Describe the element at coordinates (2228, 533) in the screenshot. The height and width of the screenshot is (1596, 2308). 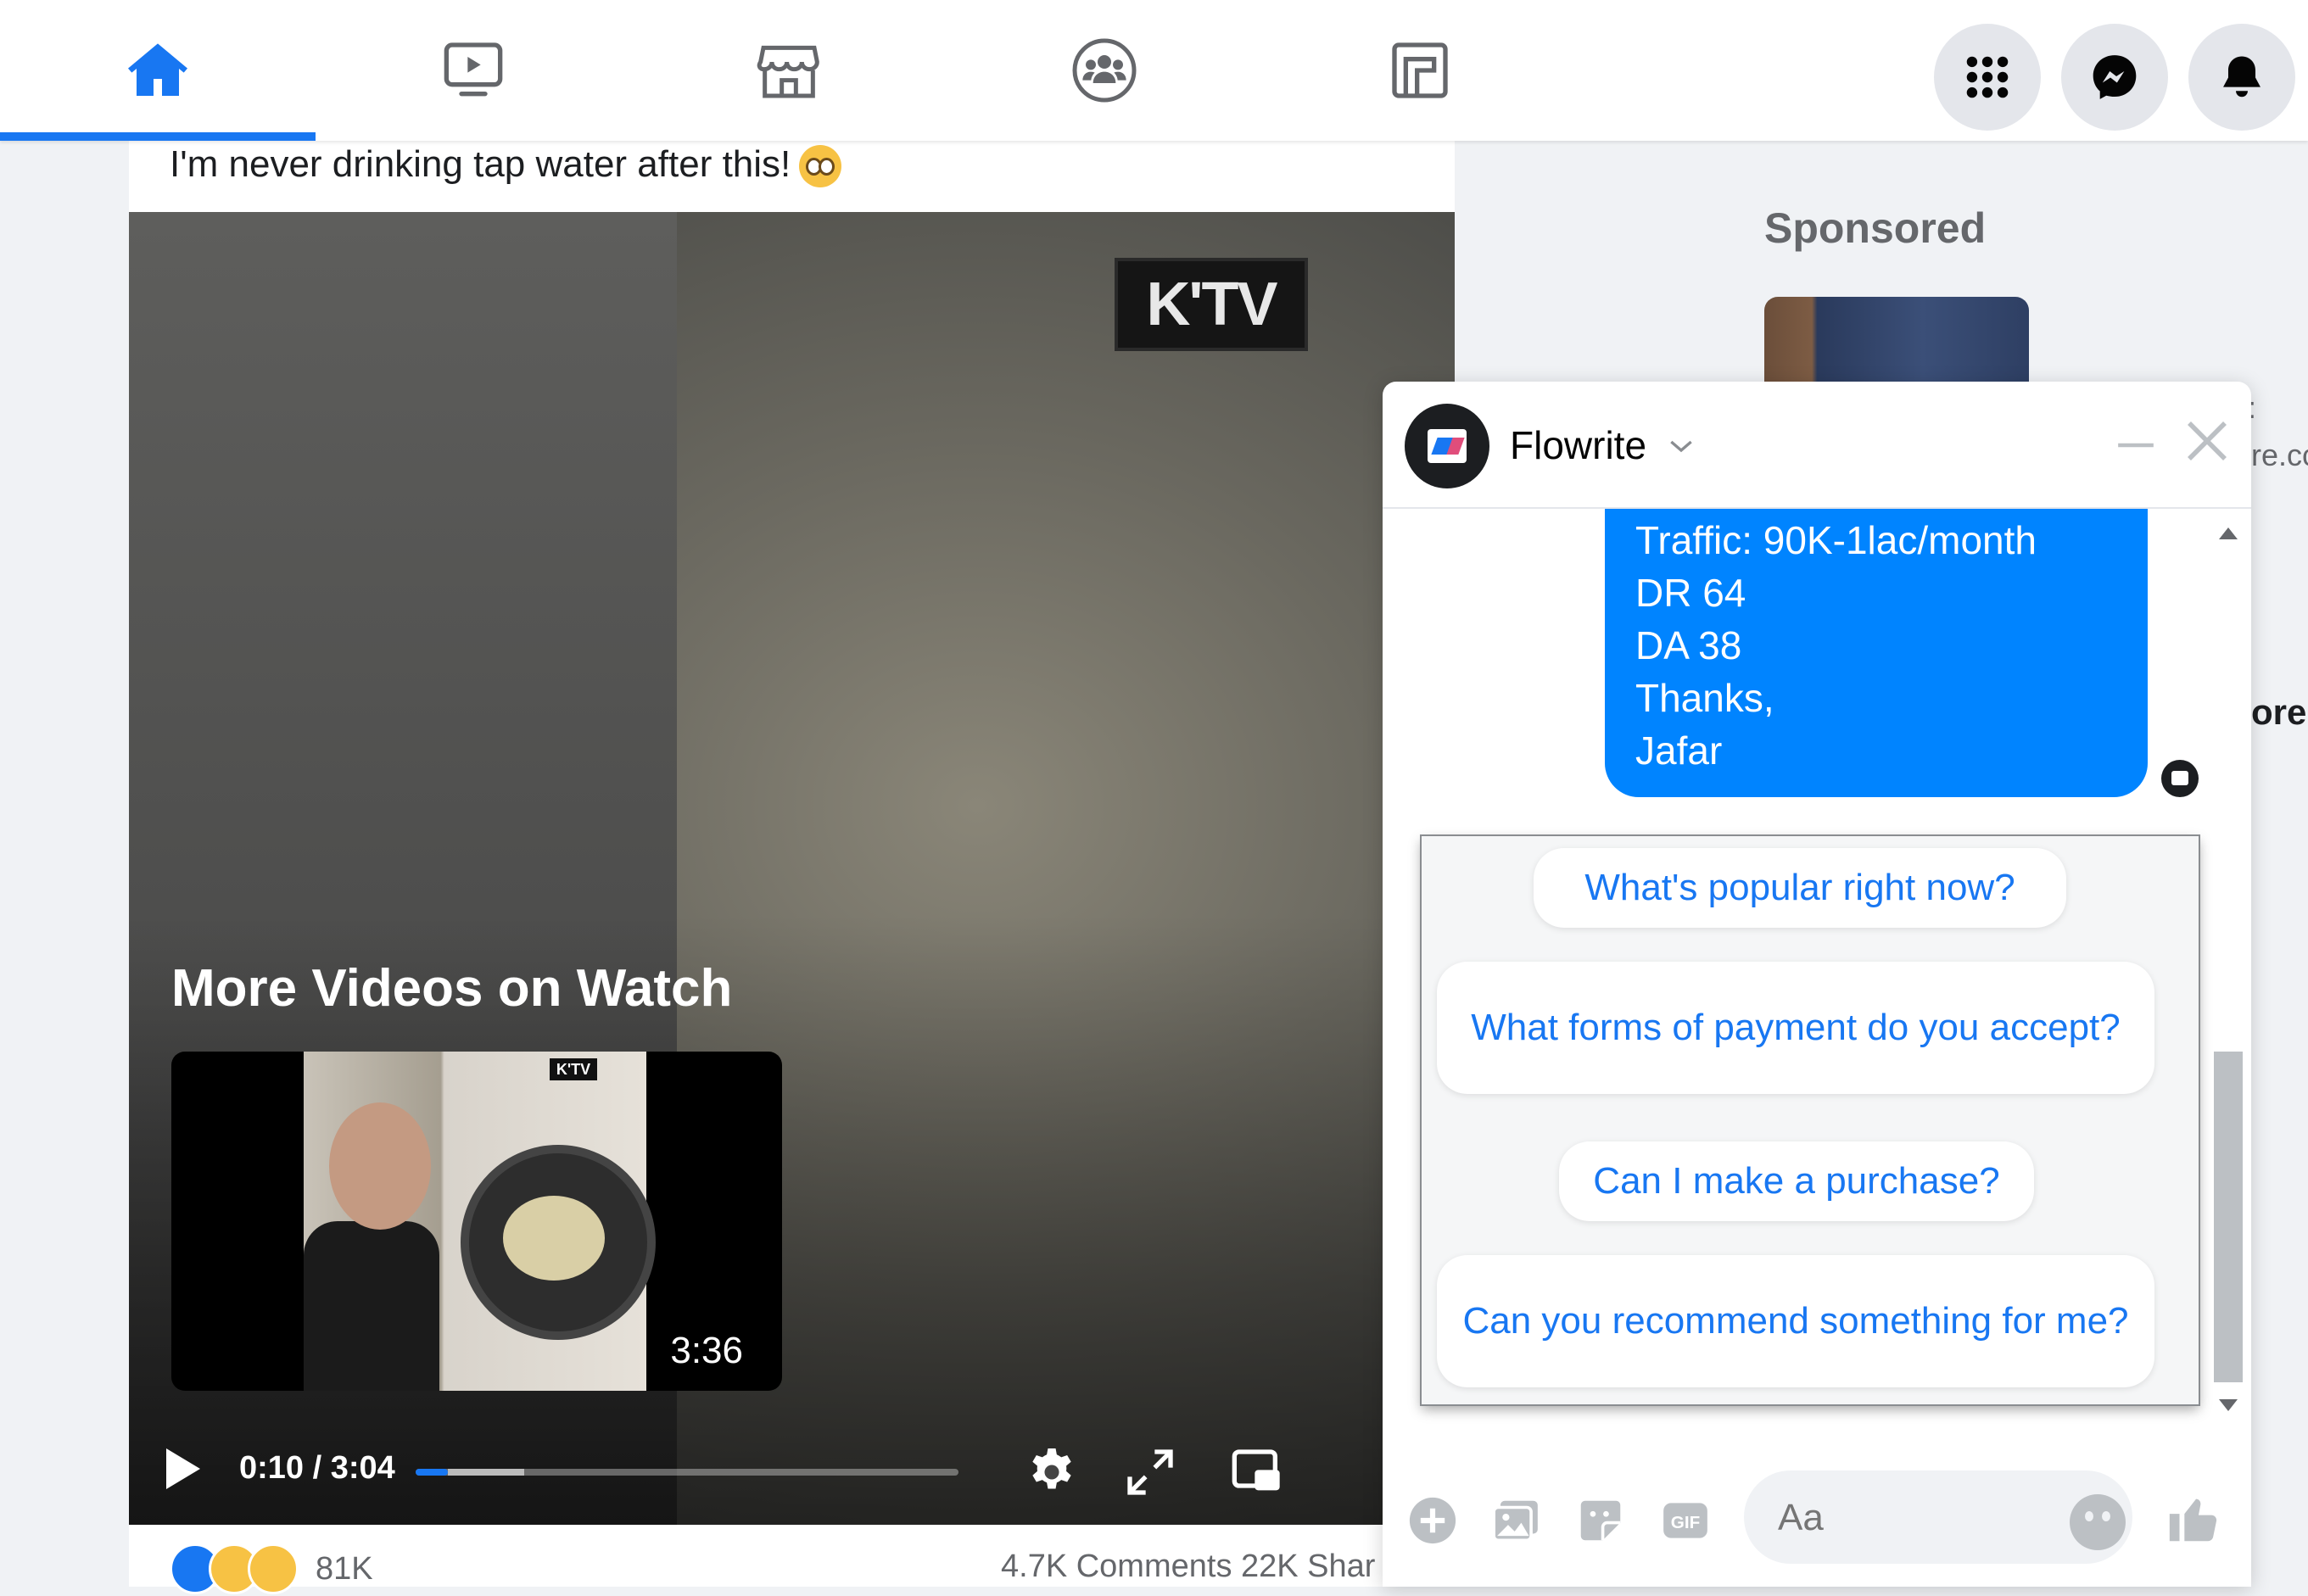
I see `scroll-up-arrow` at that location.